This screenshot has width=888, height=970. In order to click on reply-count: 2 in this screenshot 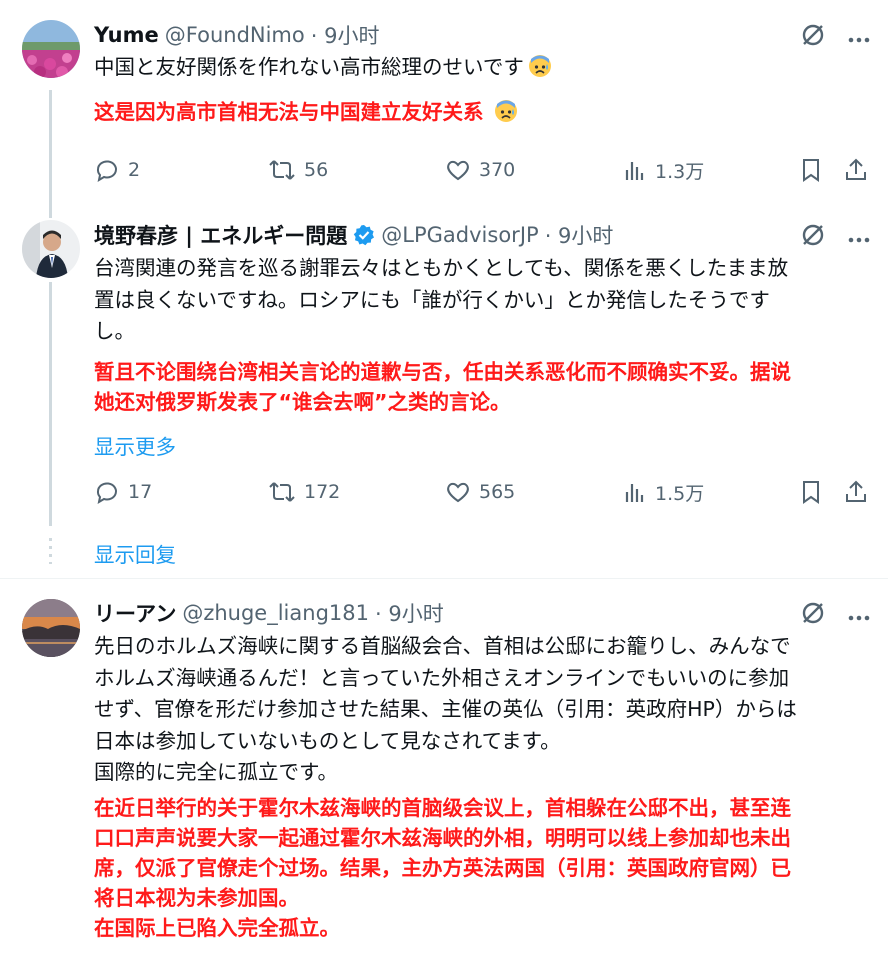, I will do `click(134, 170)`.